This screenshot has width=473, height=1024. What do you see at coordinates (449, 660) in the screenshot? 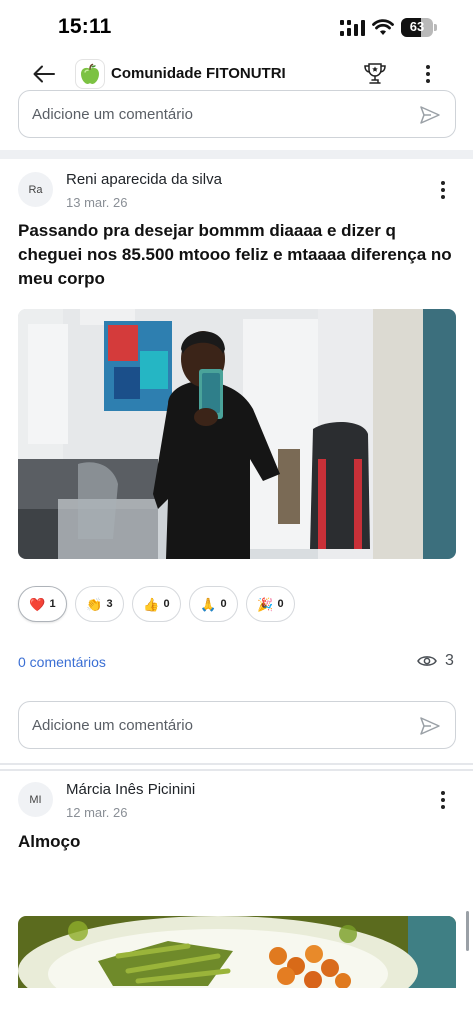
I see `views-count: 3` at bounding box center [449, 660].